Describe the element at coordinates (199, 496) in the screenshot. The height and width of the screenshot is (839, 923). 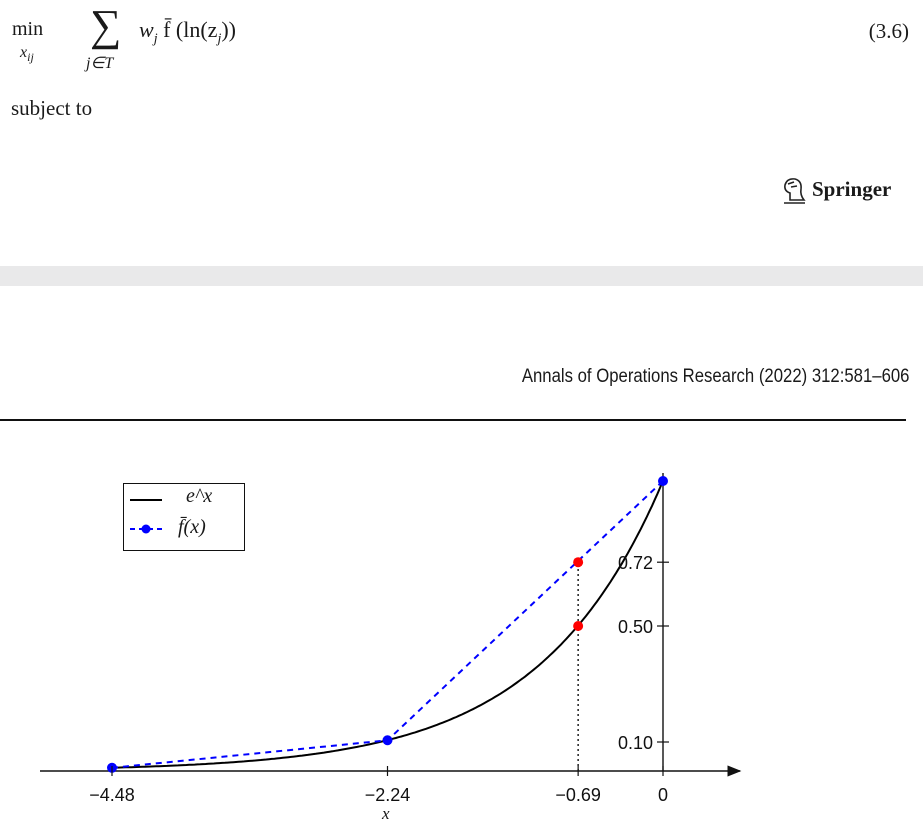
I see `legend-label-exp: e^x` at that location.